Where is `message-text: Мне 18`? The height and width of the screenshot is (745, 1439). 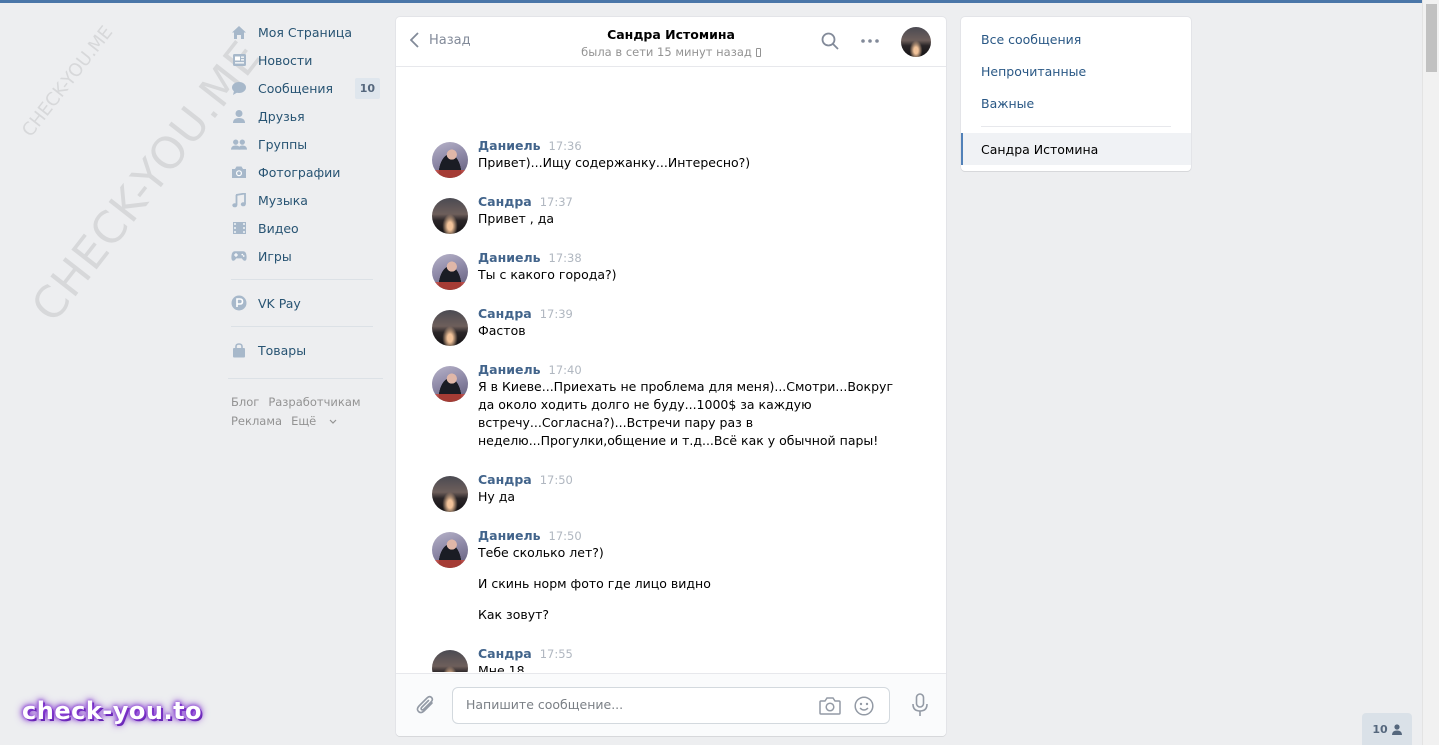 message-text: Мне 18 is located at coordinates (501, 667).